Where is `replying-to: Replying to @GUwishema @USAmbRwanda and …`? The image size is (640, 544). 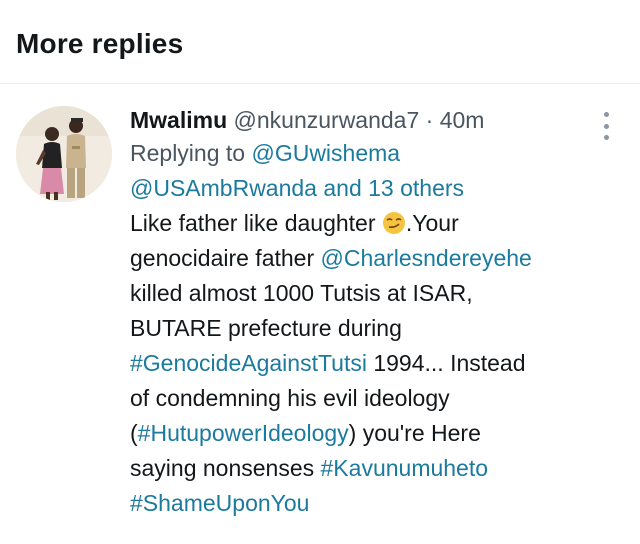
replying-to: Replying to @GUwishema @USAmbRwanda and … is located at coordinates (365, 171).